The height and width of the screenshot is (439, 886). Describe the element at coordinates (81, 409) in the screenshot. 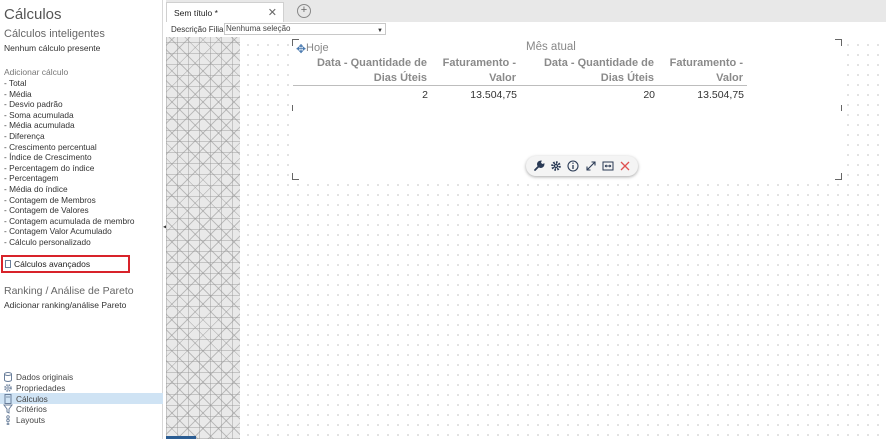

I see `nav-criteria: Critérios` at that location.